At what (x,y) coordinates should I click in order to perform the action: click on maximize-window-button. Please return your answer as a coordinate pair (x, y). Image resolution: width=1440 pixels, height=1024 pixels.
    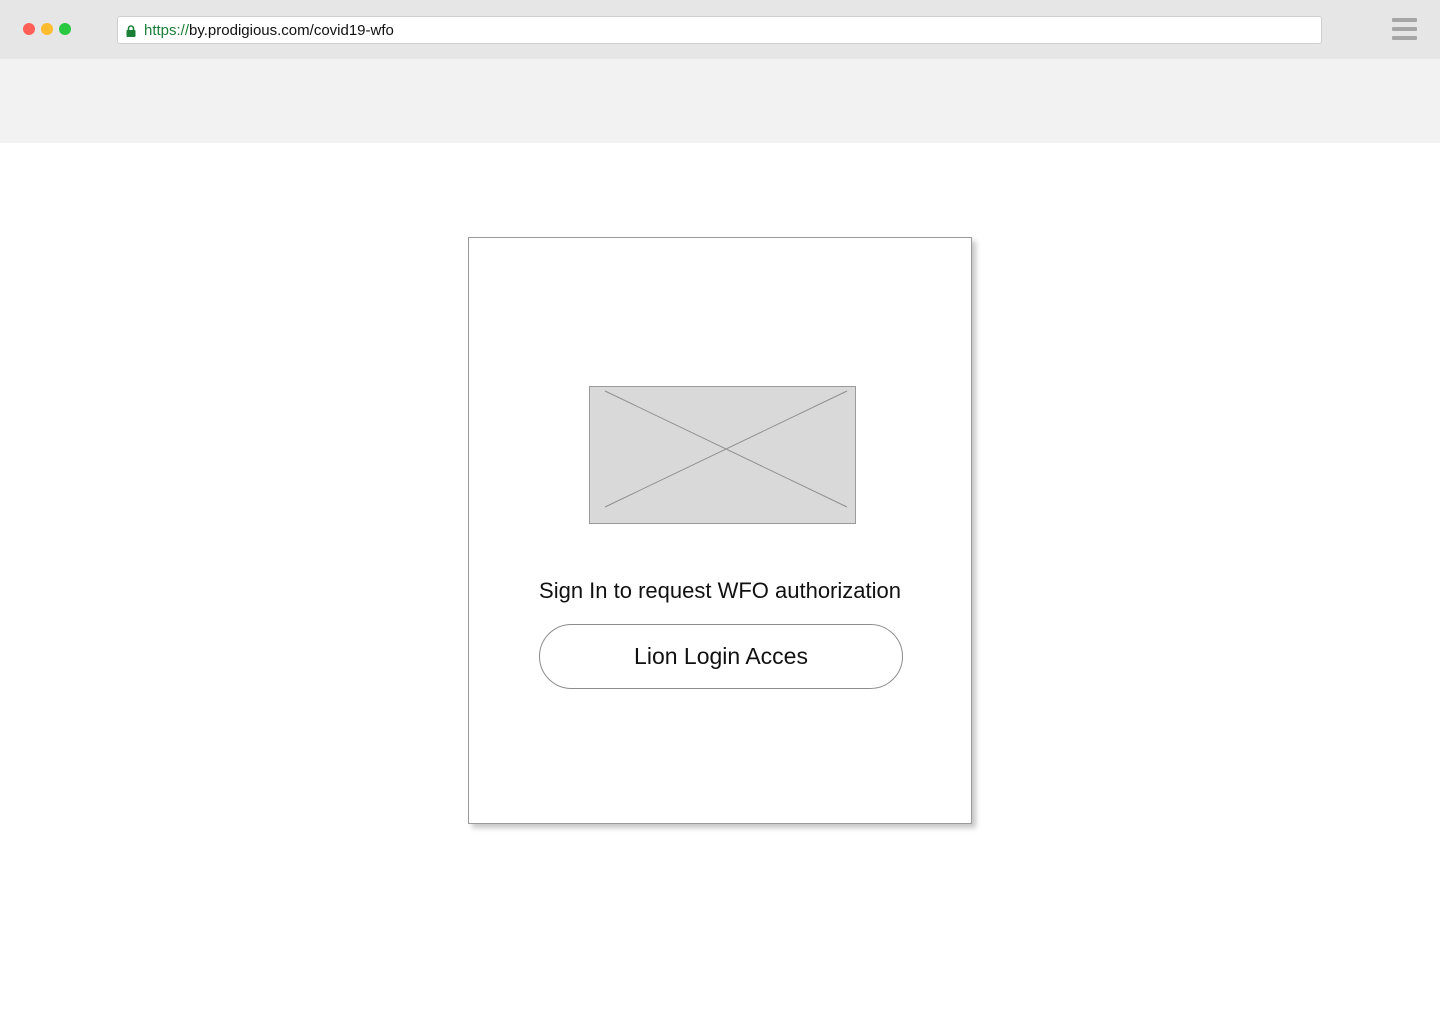
    Looking at the image, I should click on (65, 29).